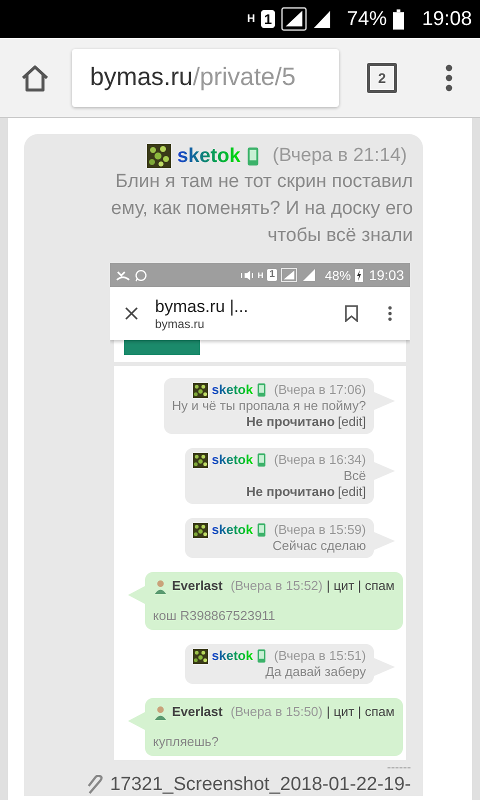  Describe the element at coordinates (214, 616) in the screenshot. I see `message-text: кош R398867523911` at that location.